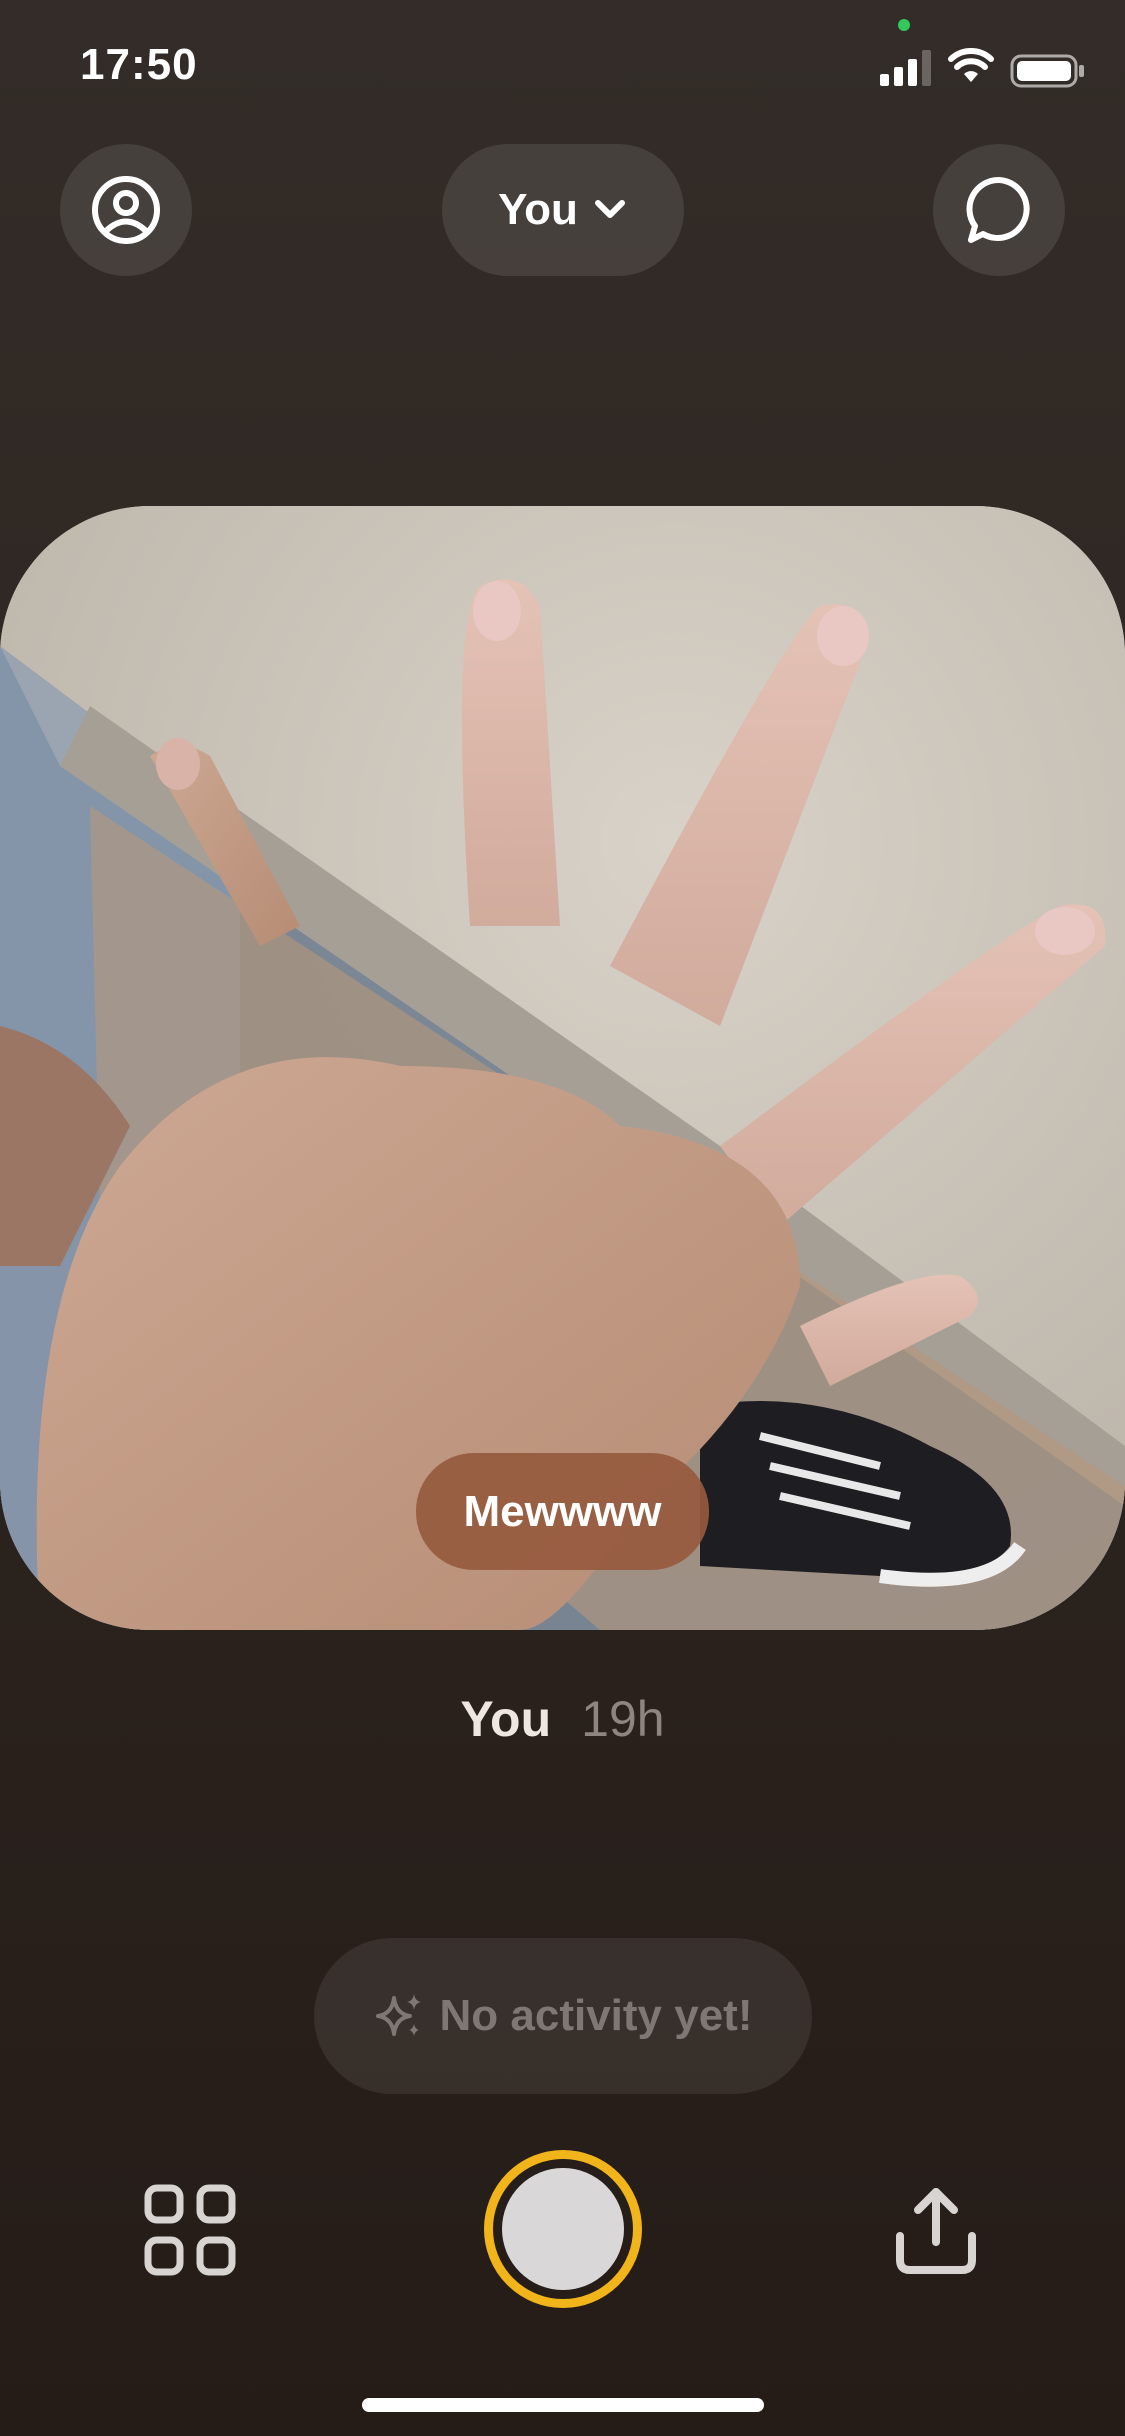  I want to click on friend-selector-button: You, so click(563, 210).